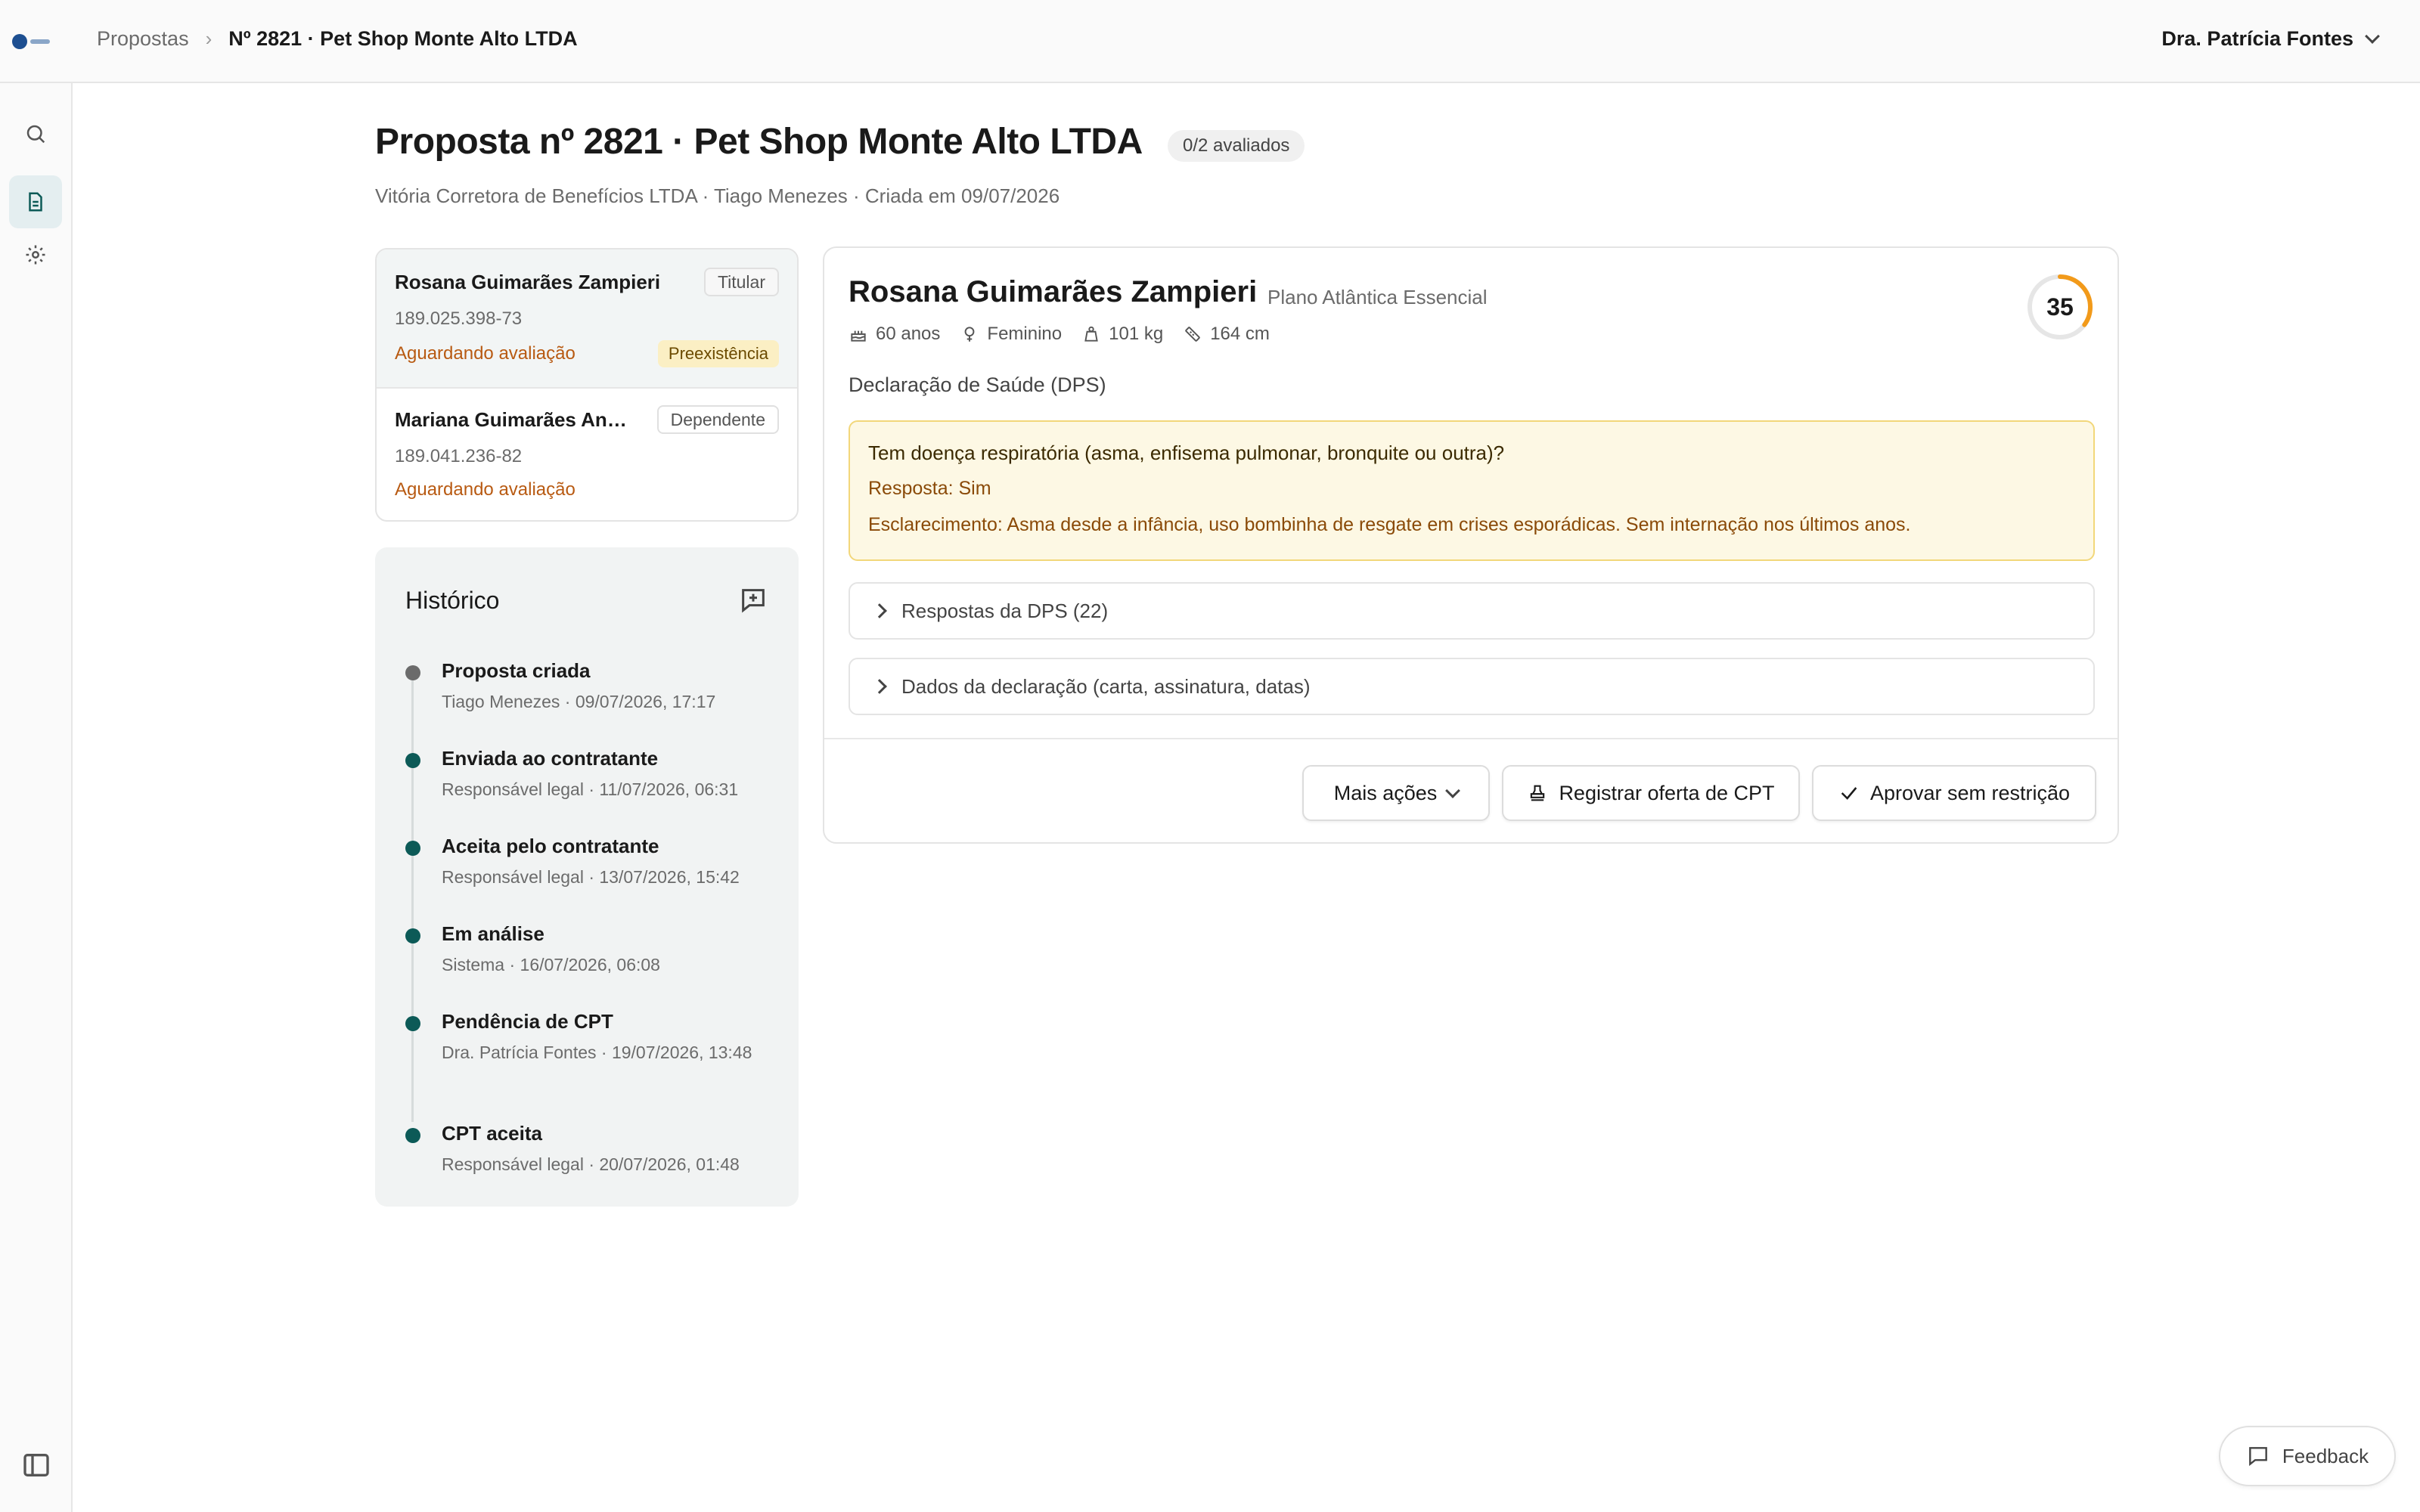  What do you see at coordinates (1236, 146) in the screenshot?
I see `evaluated-count-badge: 0/2 avaliados` at bounding box center [1236, 146].